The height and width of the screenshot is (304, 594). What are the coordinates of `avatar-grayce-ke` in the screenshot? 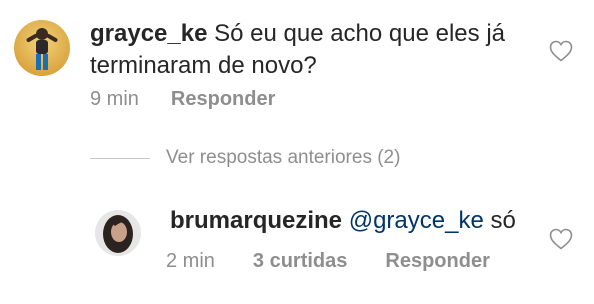 It's located at (42, 48).